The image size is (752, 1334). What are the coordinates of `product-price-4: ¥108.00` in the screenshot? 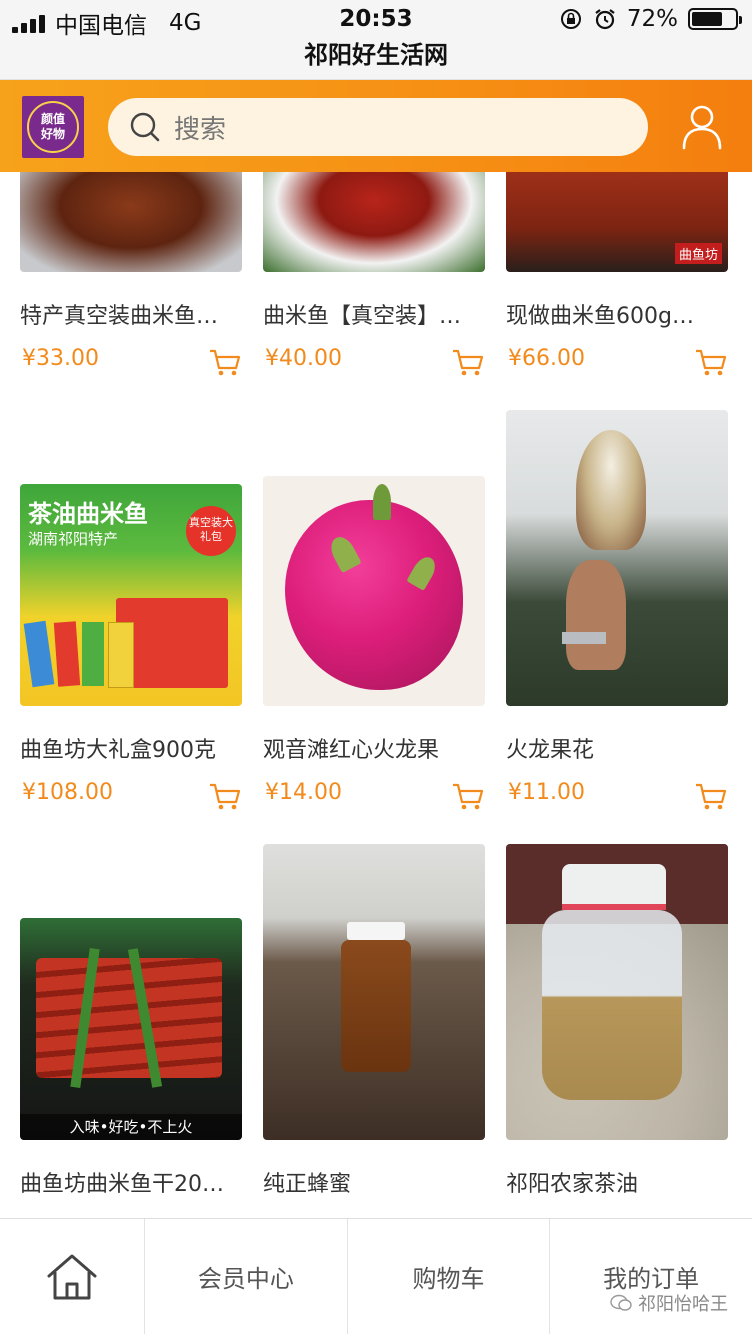 It's located at (67, 792).